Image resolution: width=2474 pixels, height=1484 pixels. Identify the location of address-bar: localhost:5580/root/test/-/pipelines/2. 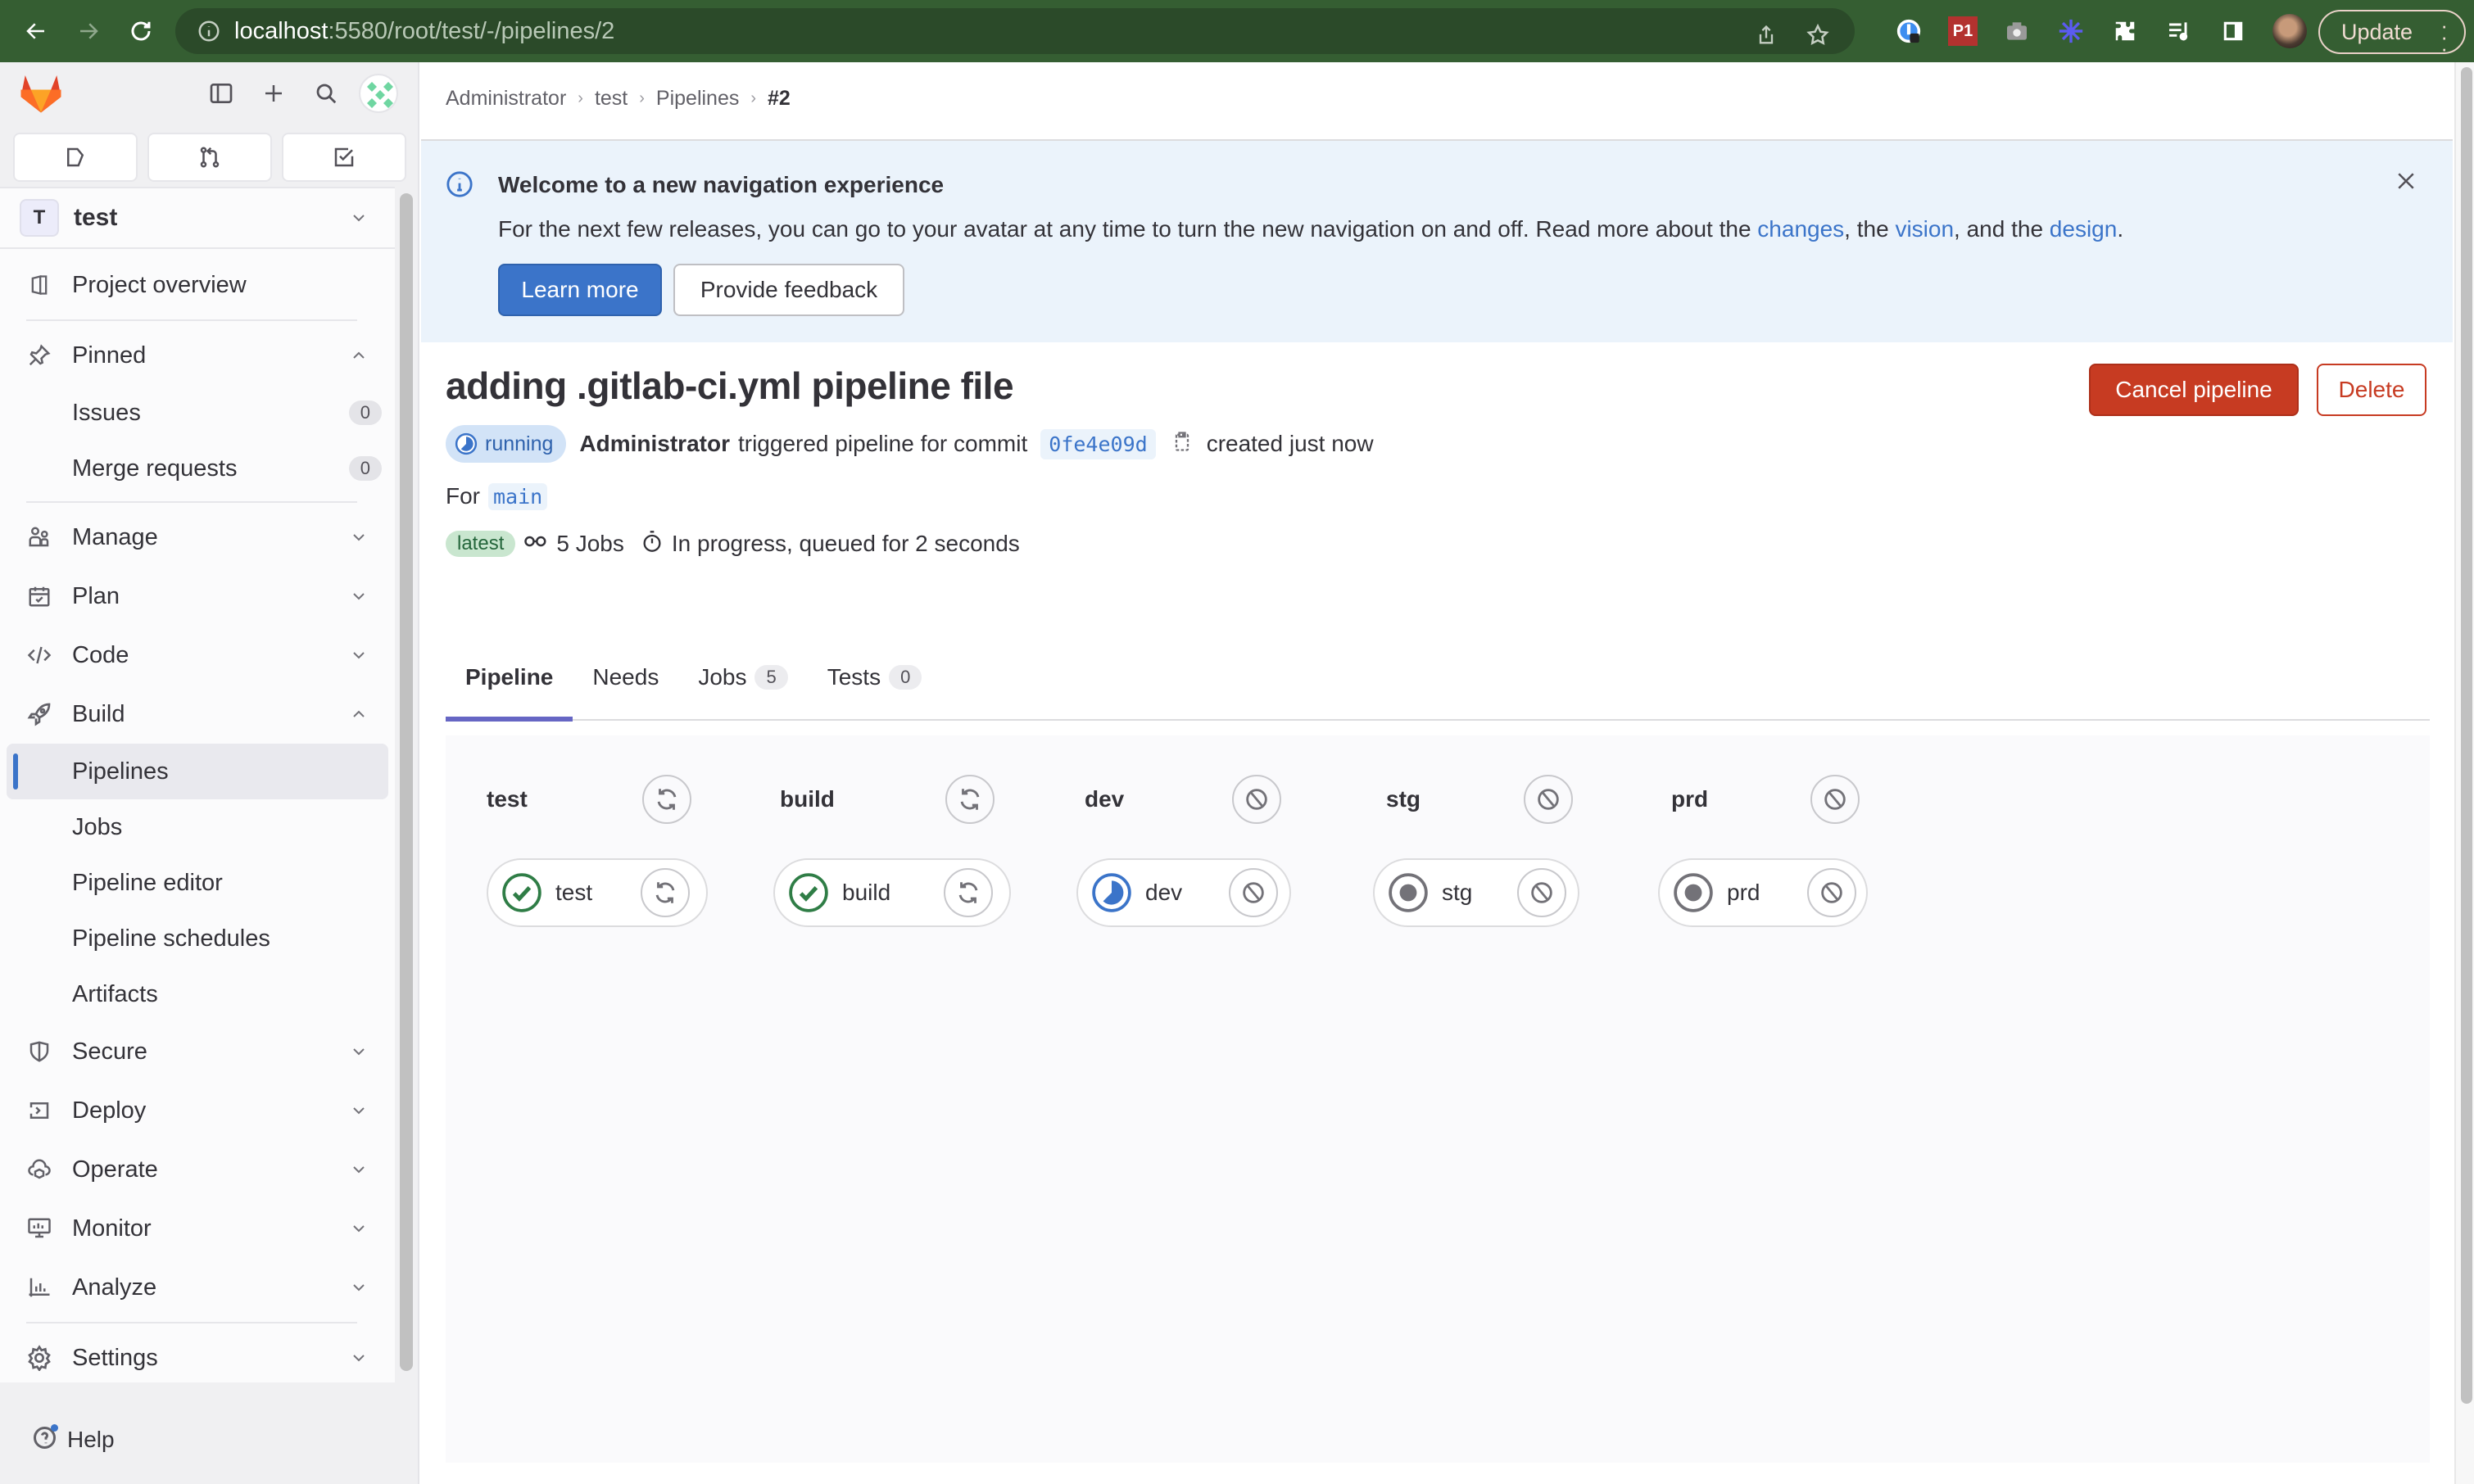
(1015, 31).